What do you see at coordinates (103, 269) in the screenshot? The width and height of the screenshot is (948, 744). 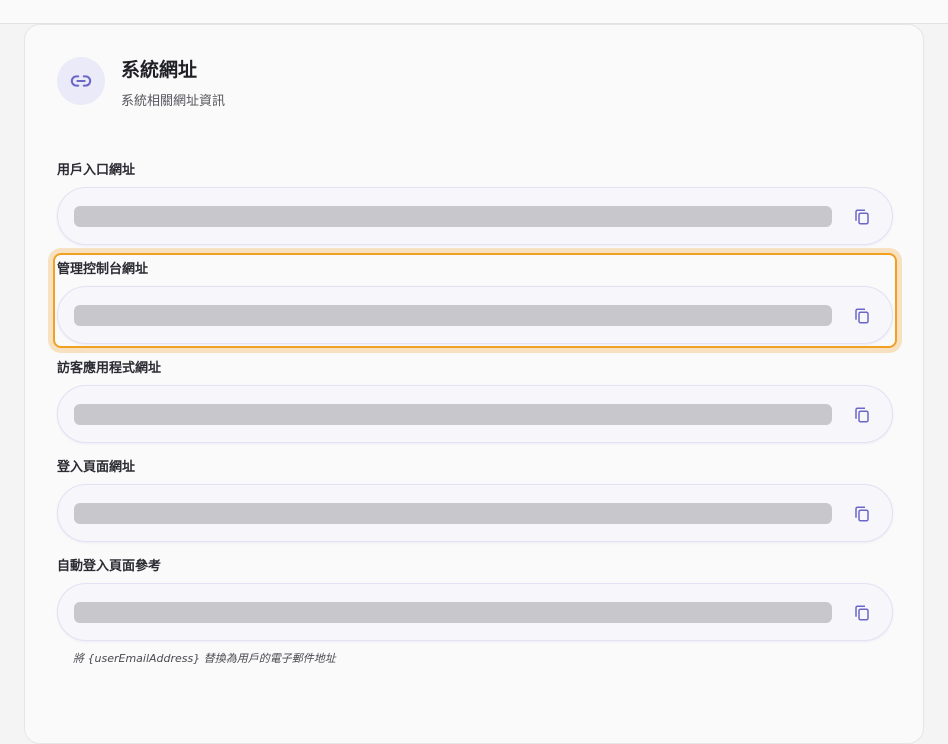 I see `field-label-admin-console: 管理控制台網址` at bounding box center [103, 269].